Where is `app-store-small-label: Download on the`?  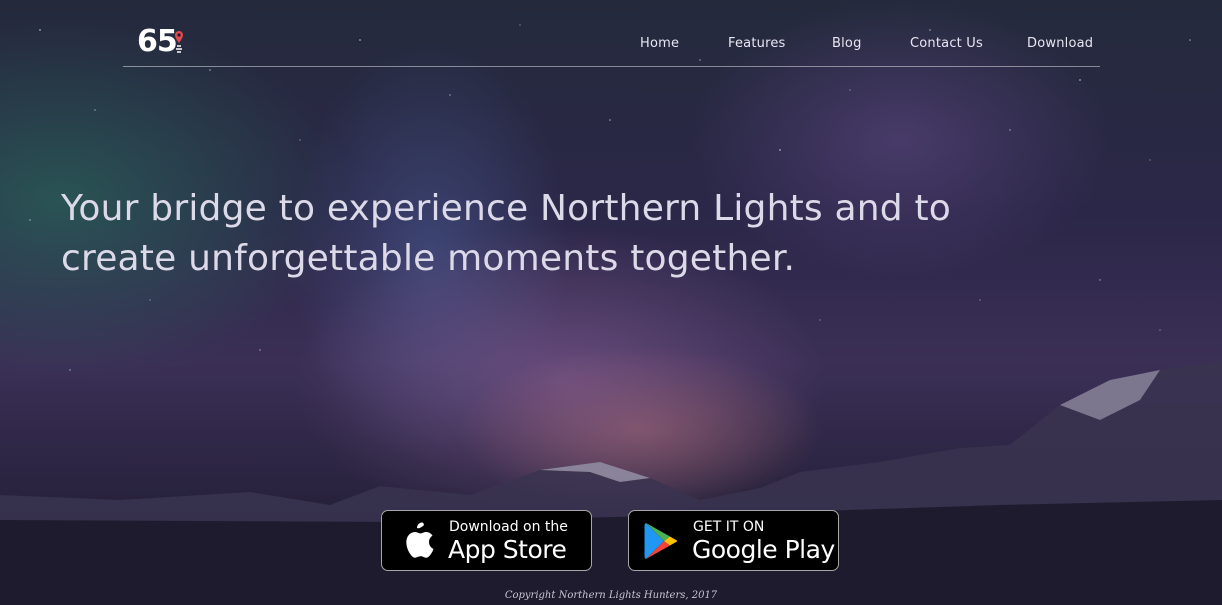 app-store-small-label: Download on the is located at coordinates (508, 527).